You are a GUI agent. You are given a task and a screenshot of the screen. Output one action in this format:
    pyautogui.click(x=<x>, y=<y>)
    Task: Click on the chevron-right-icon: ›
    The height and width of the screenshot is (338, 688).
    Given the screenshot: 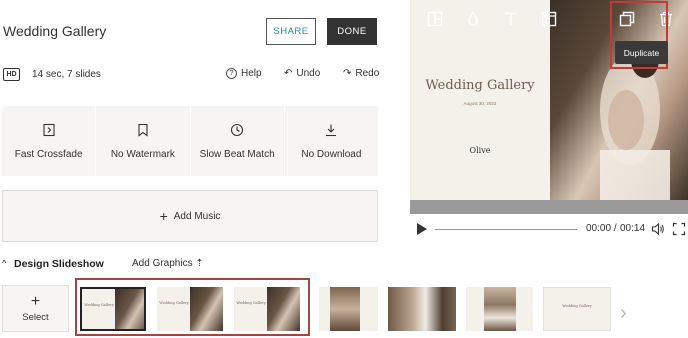 What is the action you would take?
    pyautogui.click(x=623, y=313)
    